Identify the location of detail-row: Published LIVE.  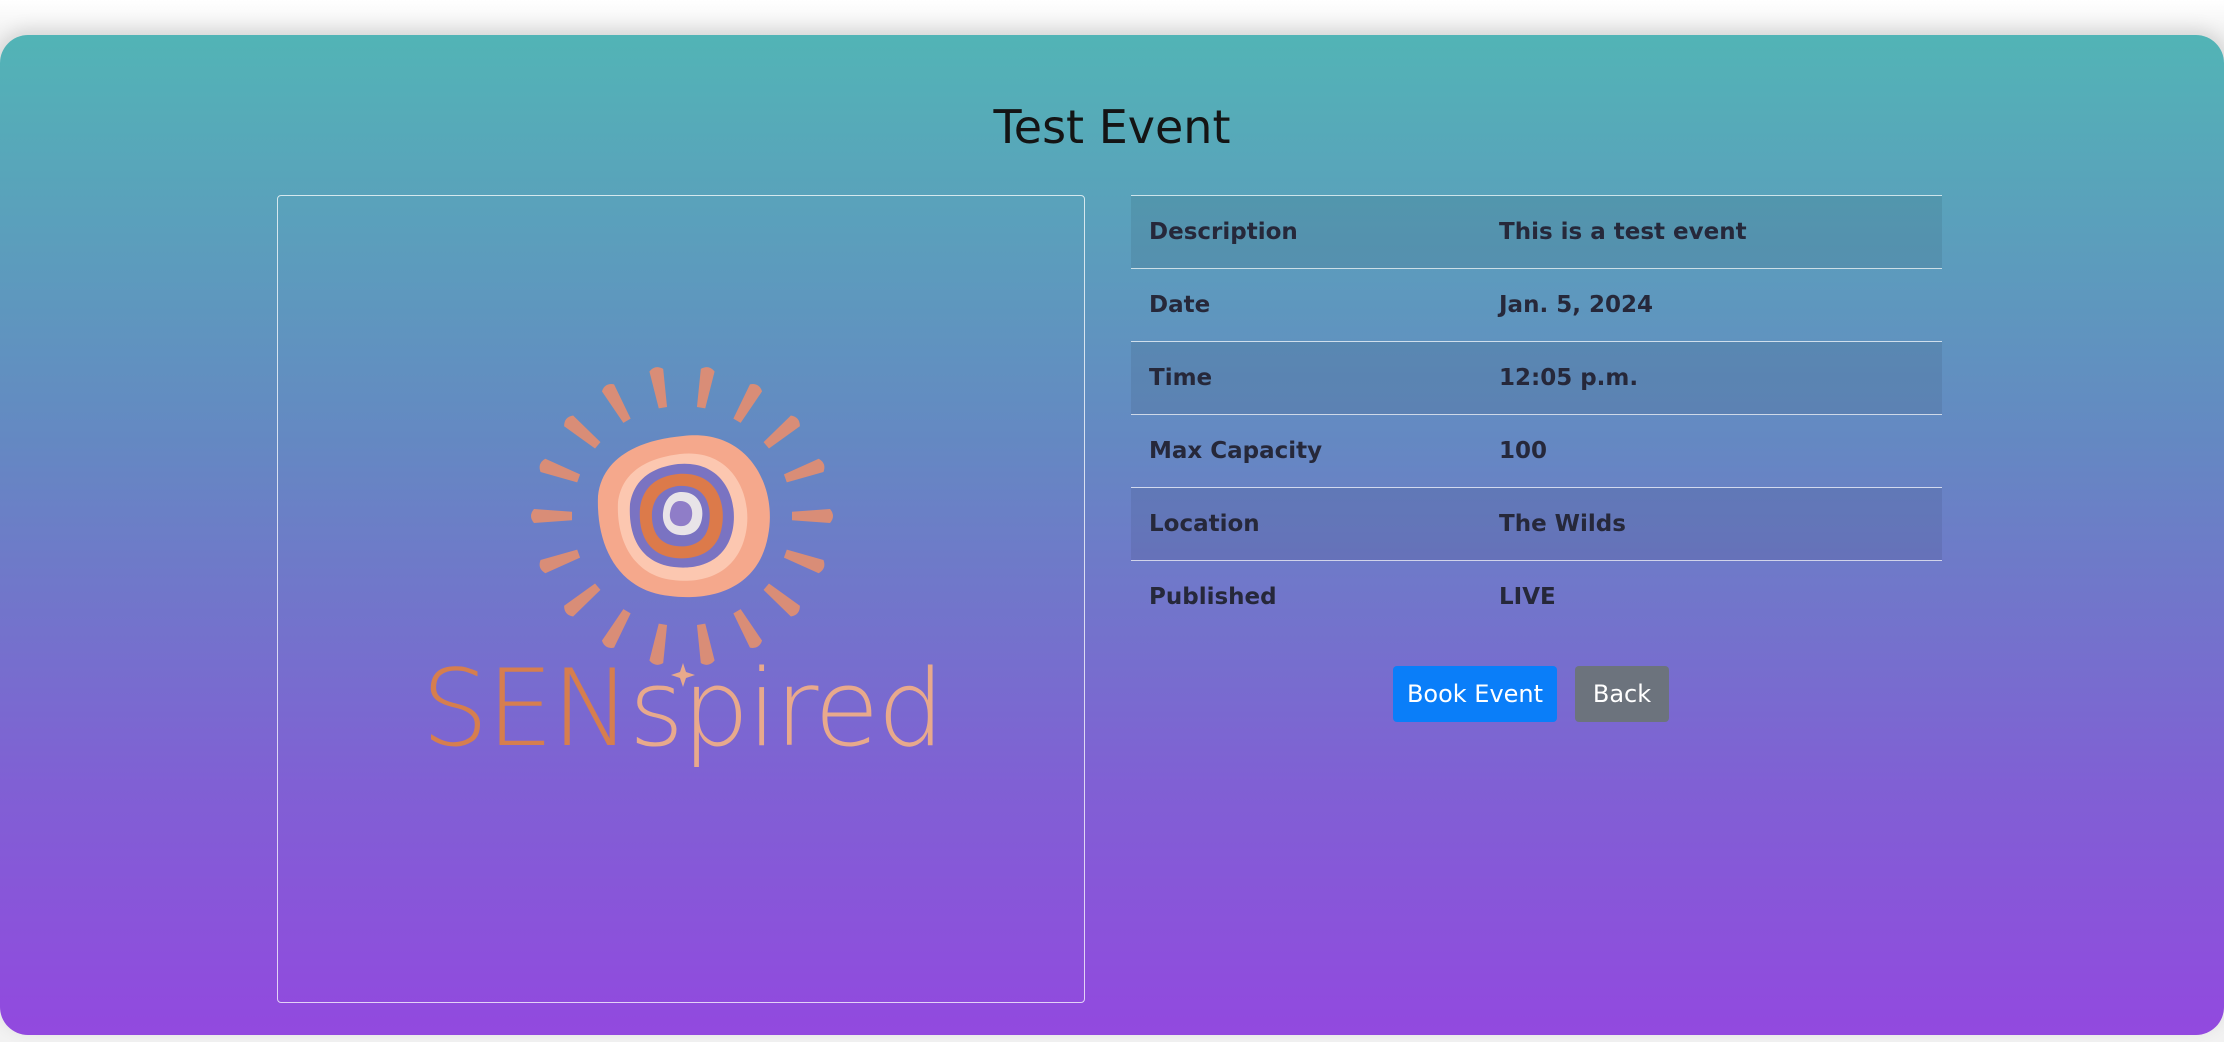
(1536, 597).